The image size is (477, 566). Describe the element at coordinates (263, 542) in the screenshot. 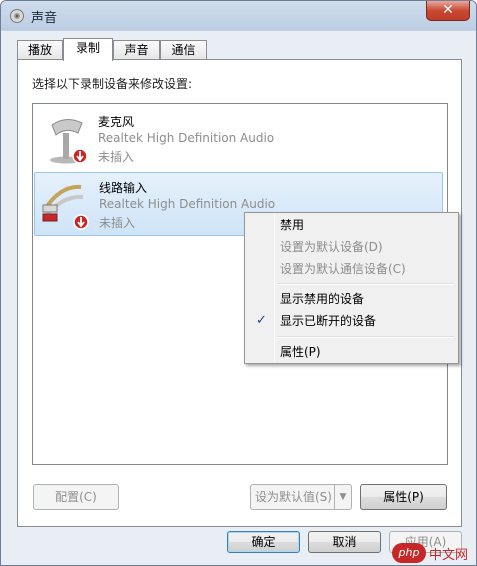

I see `ok-button: 确定` at that location.